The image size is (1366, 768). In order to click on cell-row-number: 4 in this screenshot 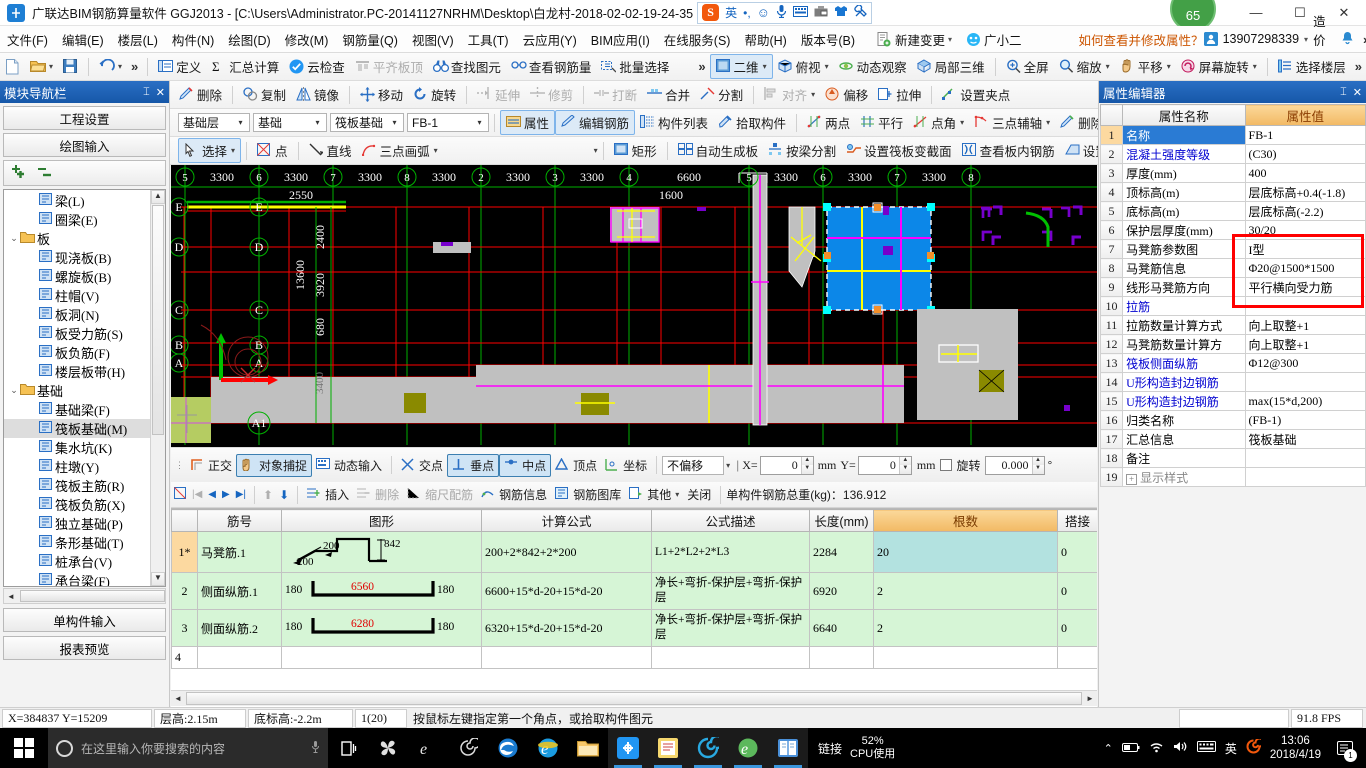, I will do `click(184, 657)`.